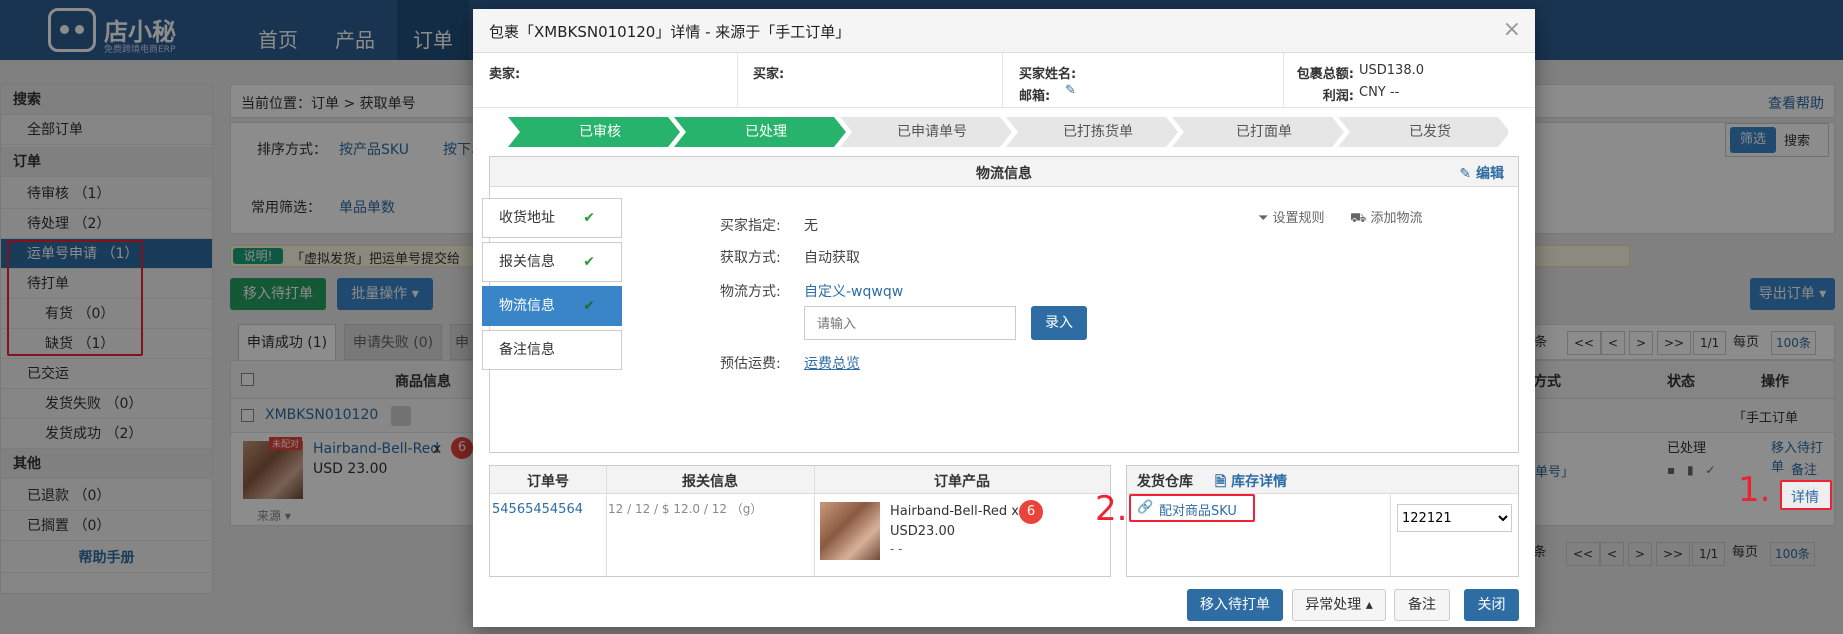 This screenshot has height=634, width=1843. I want to click on tracking-number-input, so click(910, 323).